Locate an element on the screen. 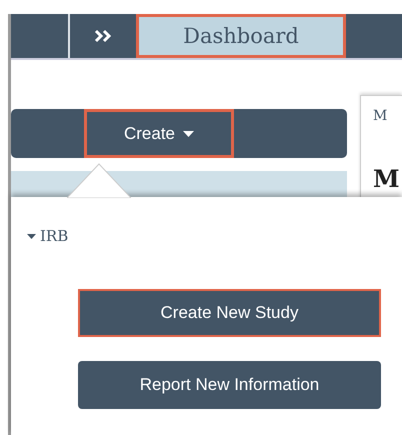 The height and width of the screenshot is (435, 402). dashboard-tab: Dashboard is located at coordinates (241, 36).